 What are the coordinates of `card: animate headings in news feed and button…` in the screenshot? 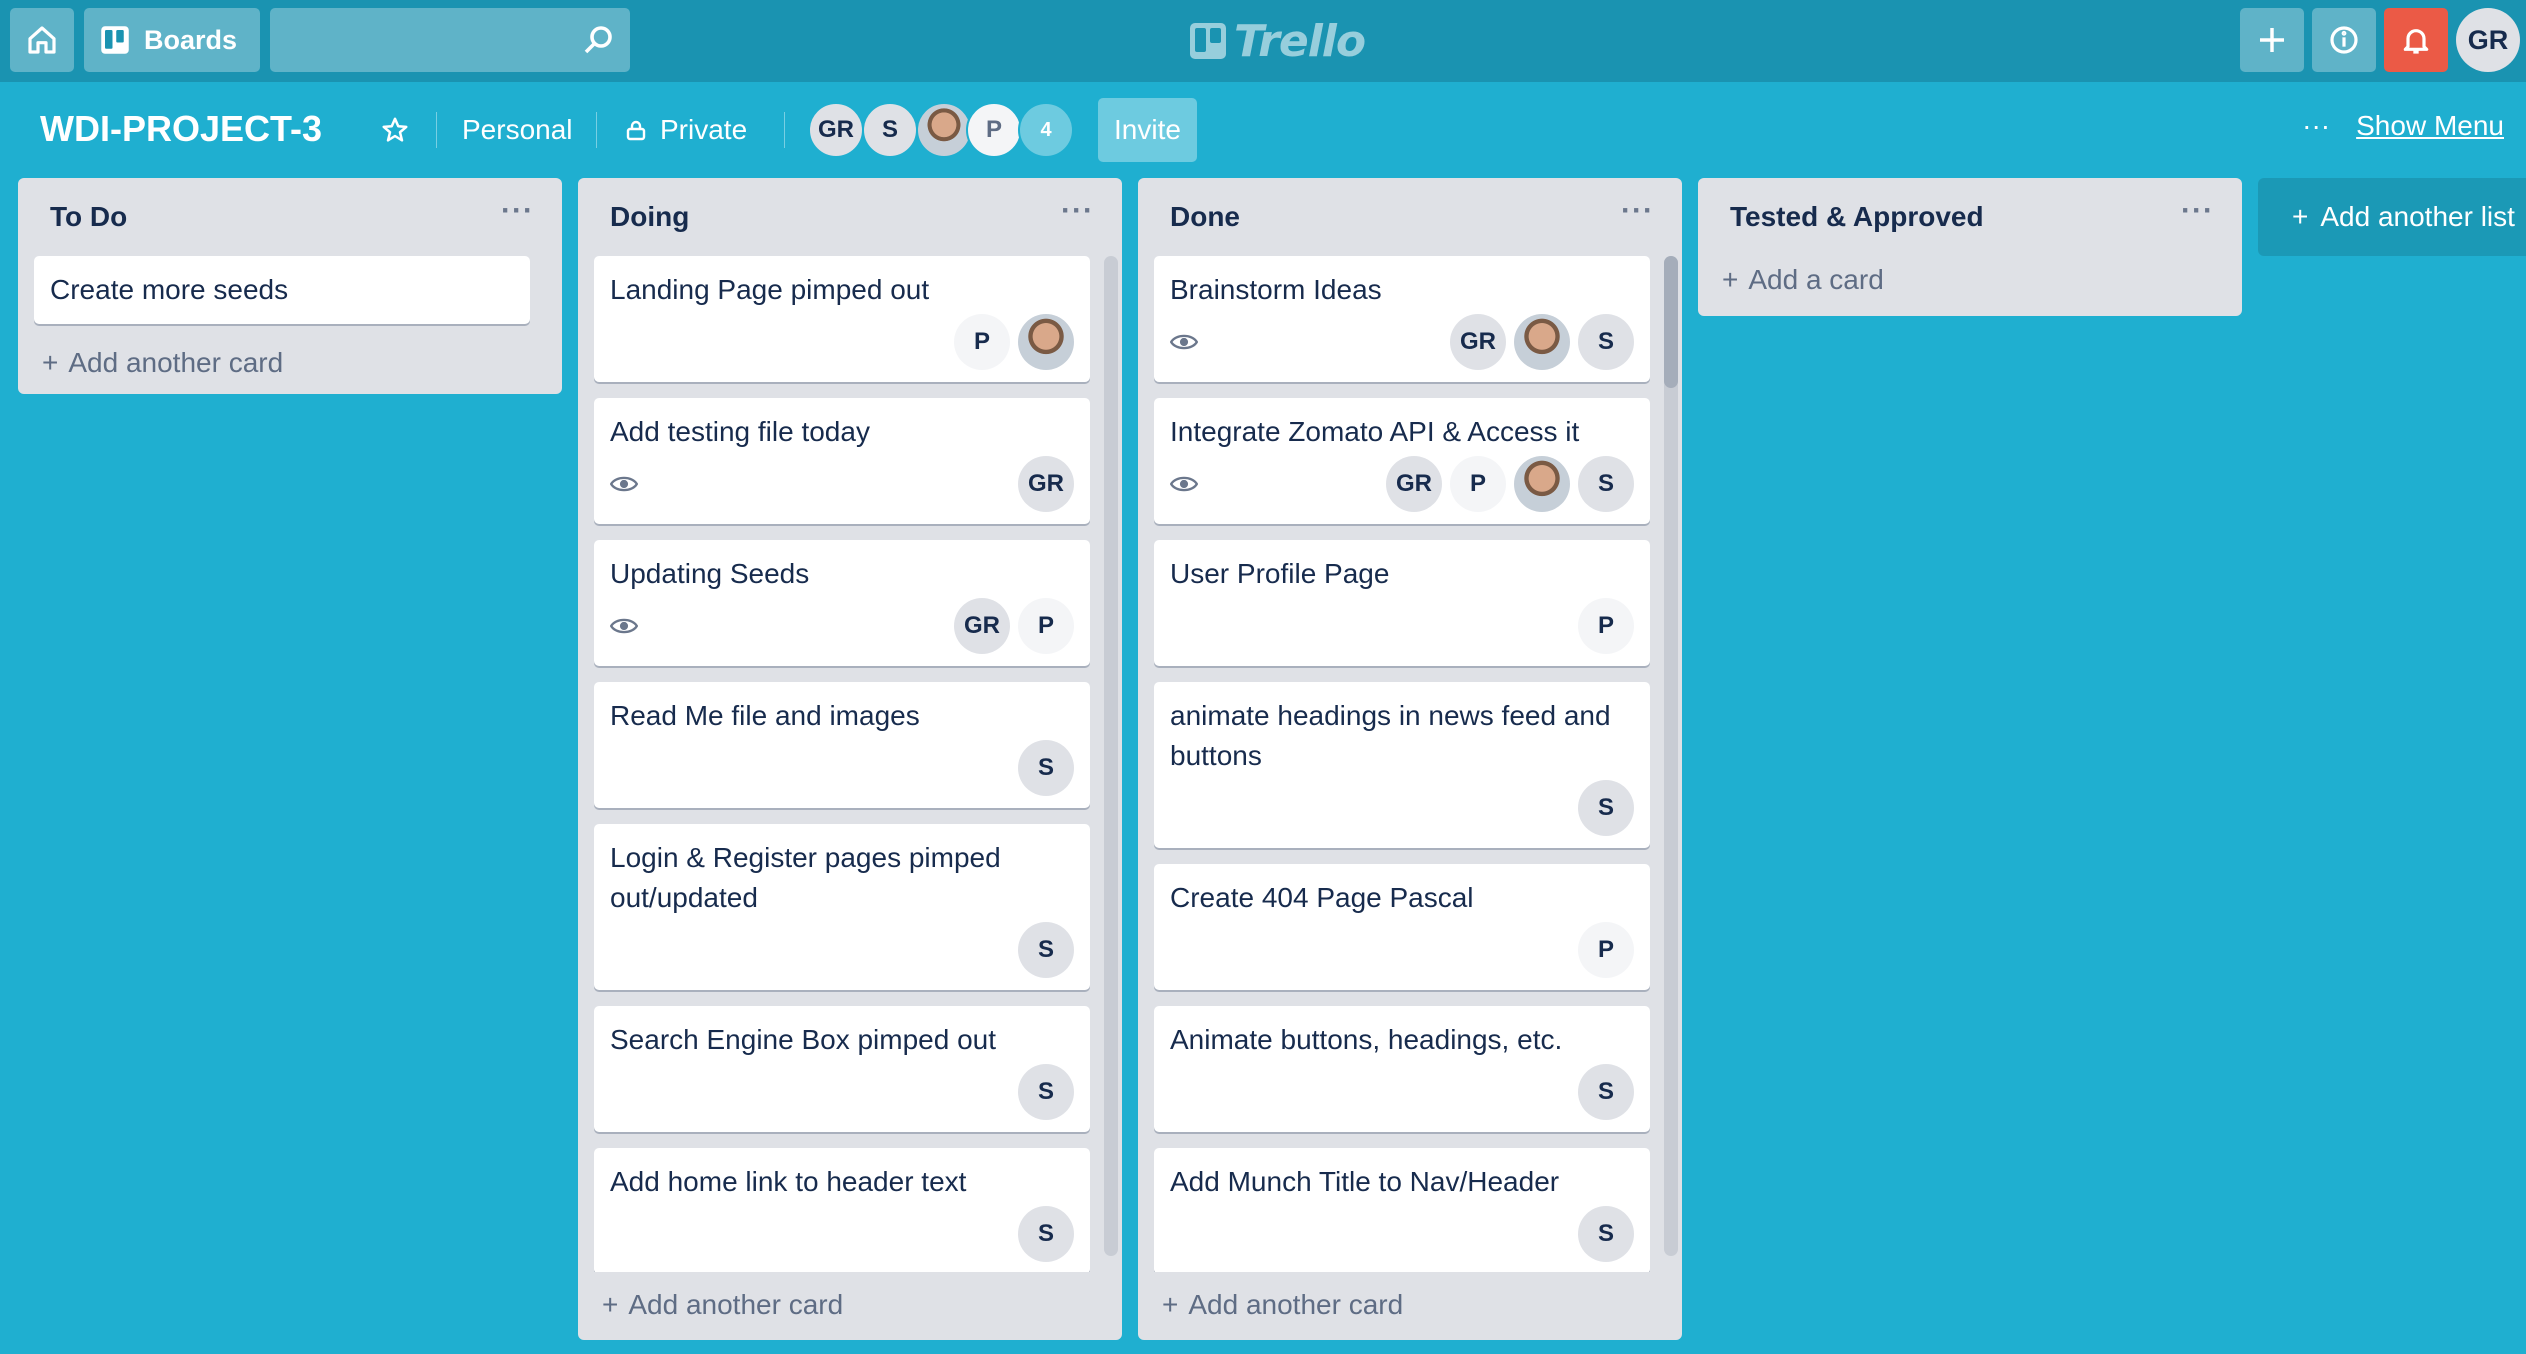 It's located at (1402, 765).